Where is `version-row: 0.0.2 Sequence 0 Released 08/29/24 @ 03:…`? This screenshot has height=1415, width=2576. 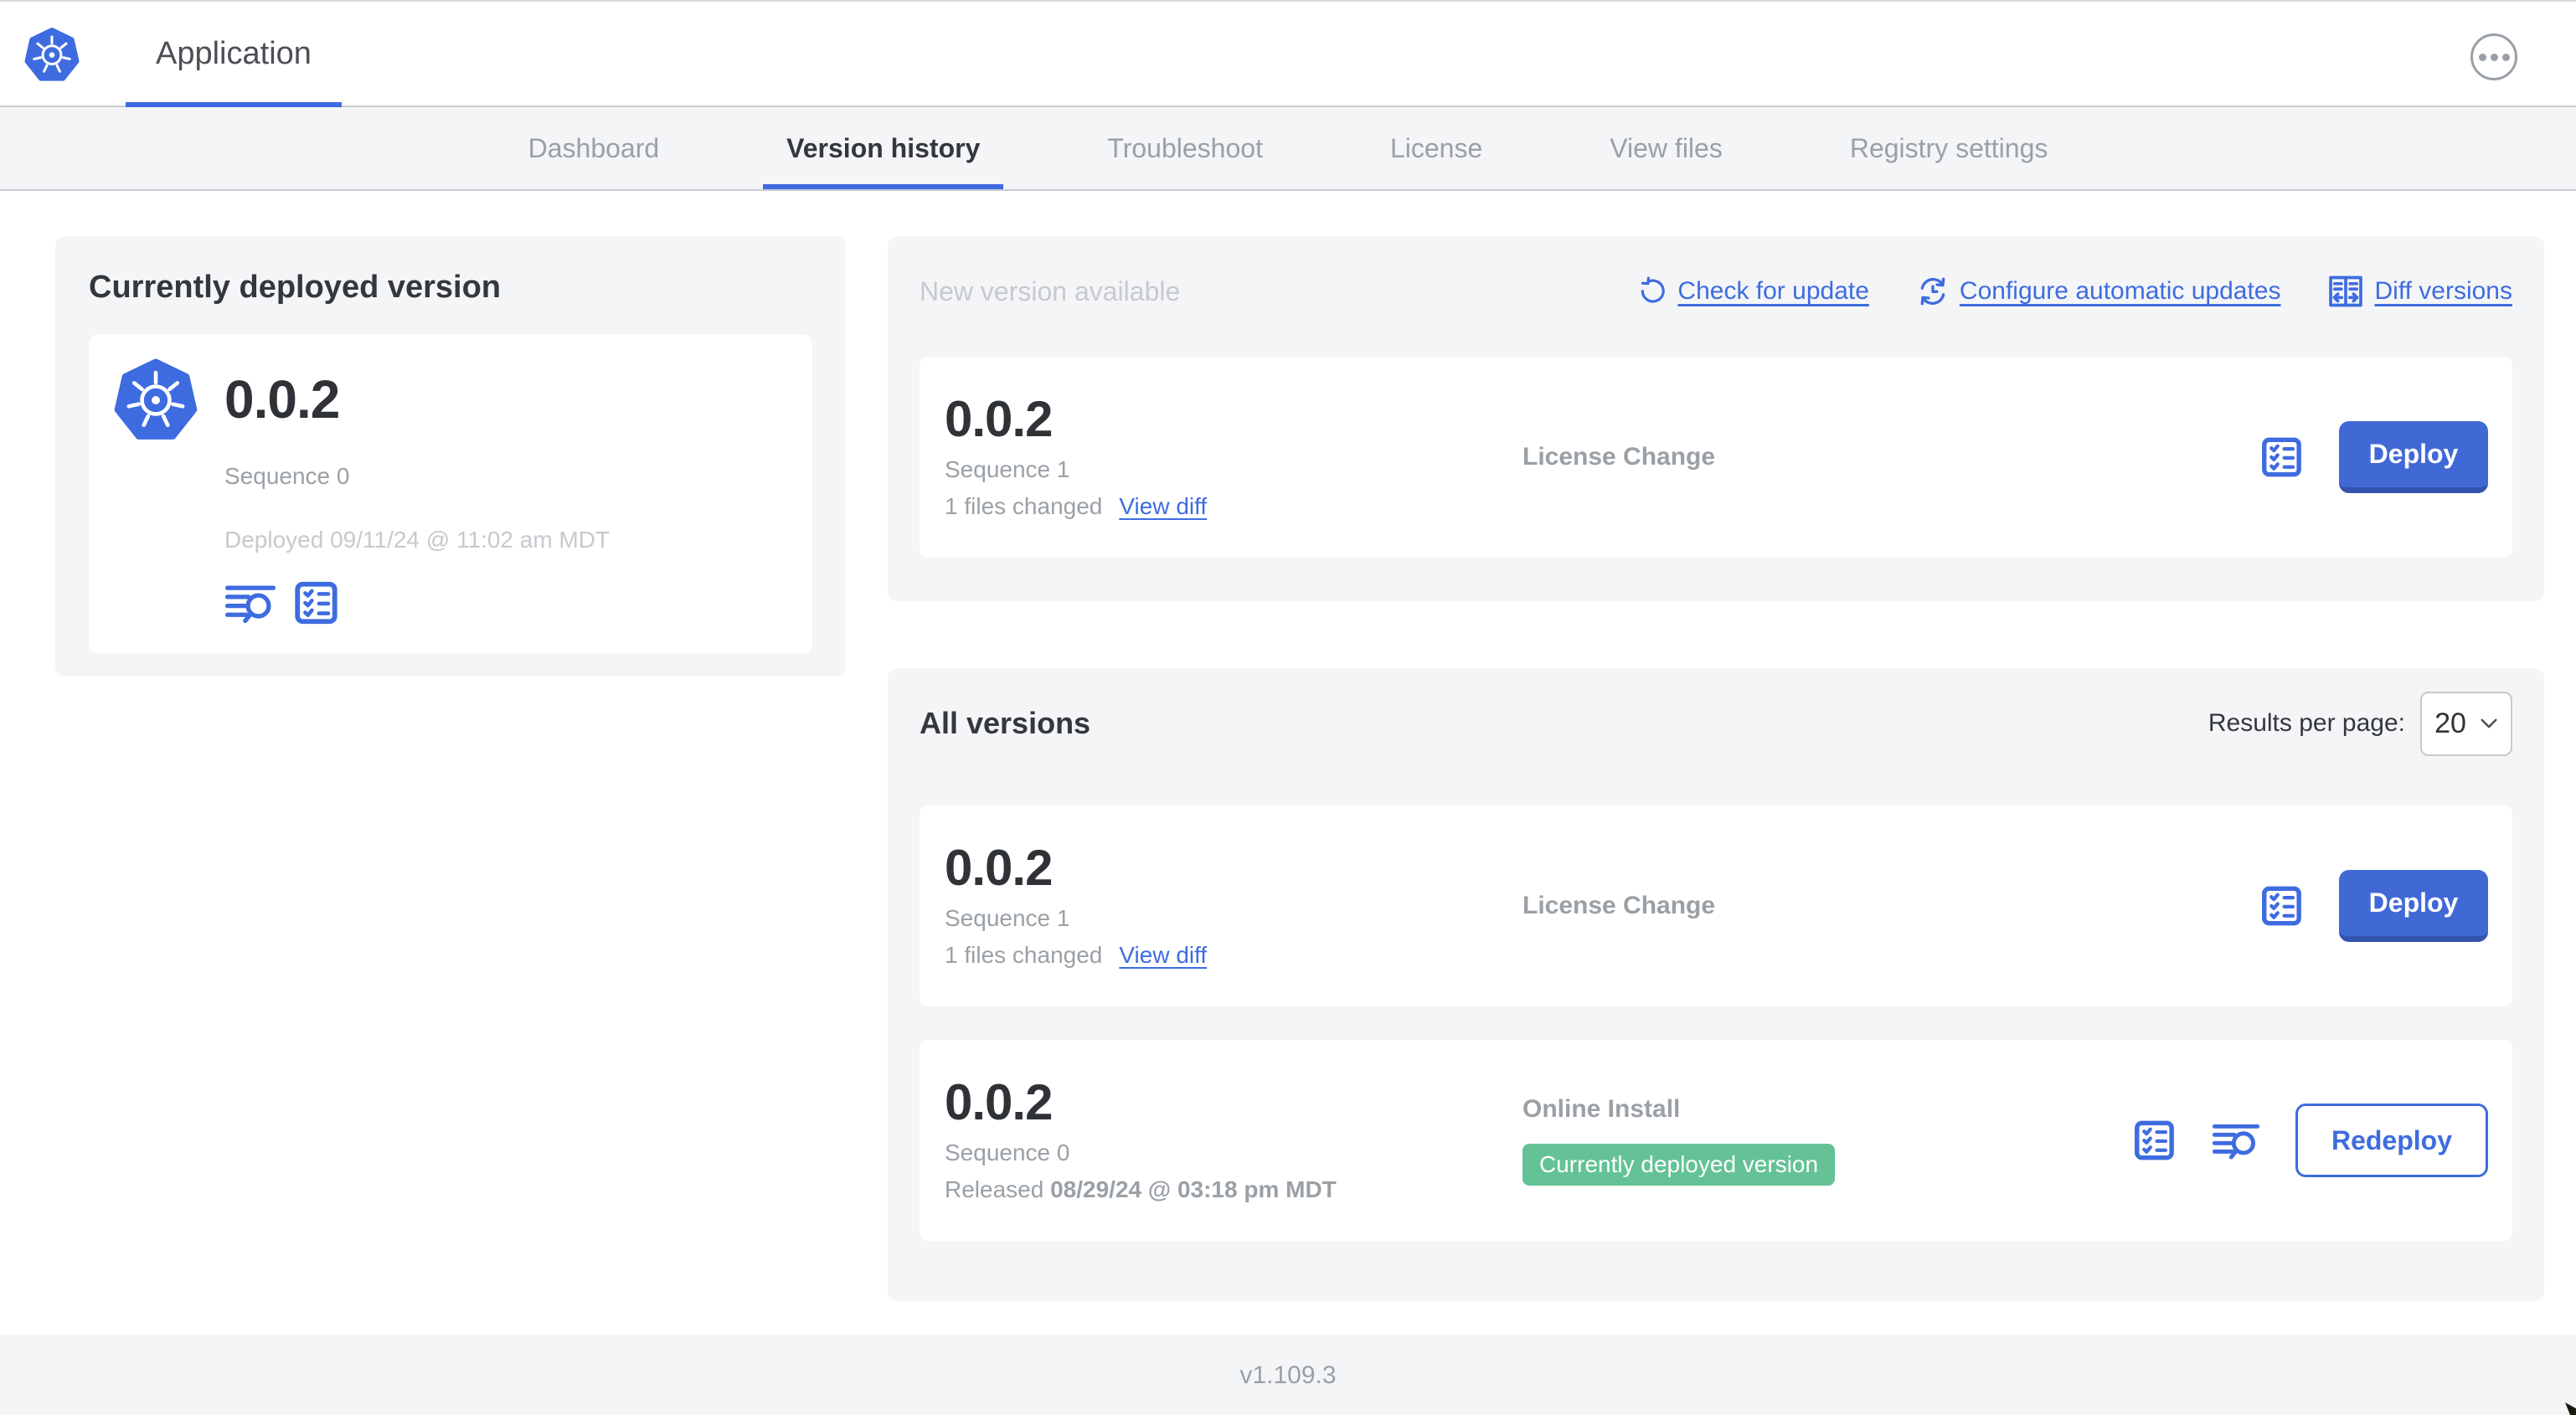 version-row: 0.0.2 Sequence 0 Released 08/29/24 @ 03:… is located at coordinates (1716, 1140).